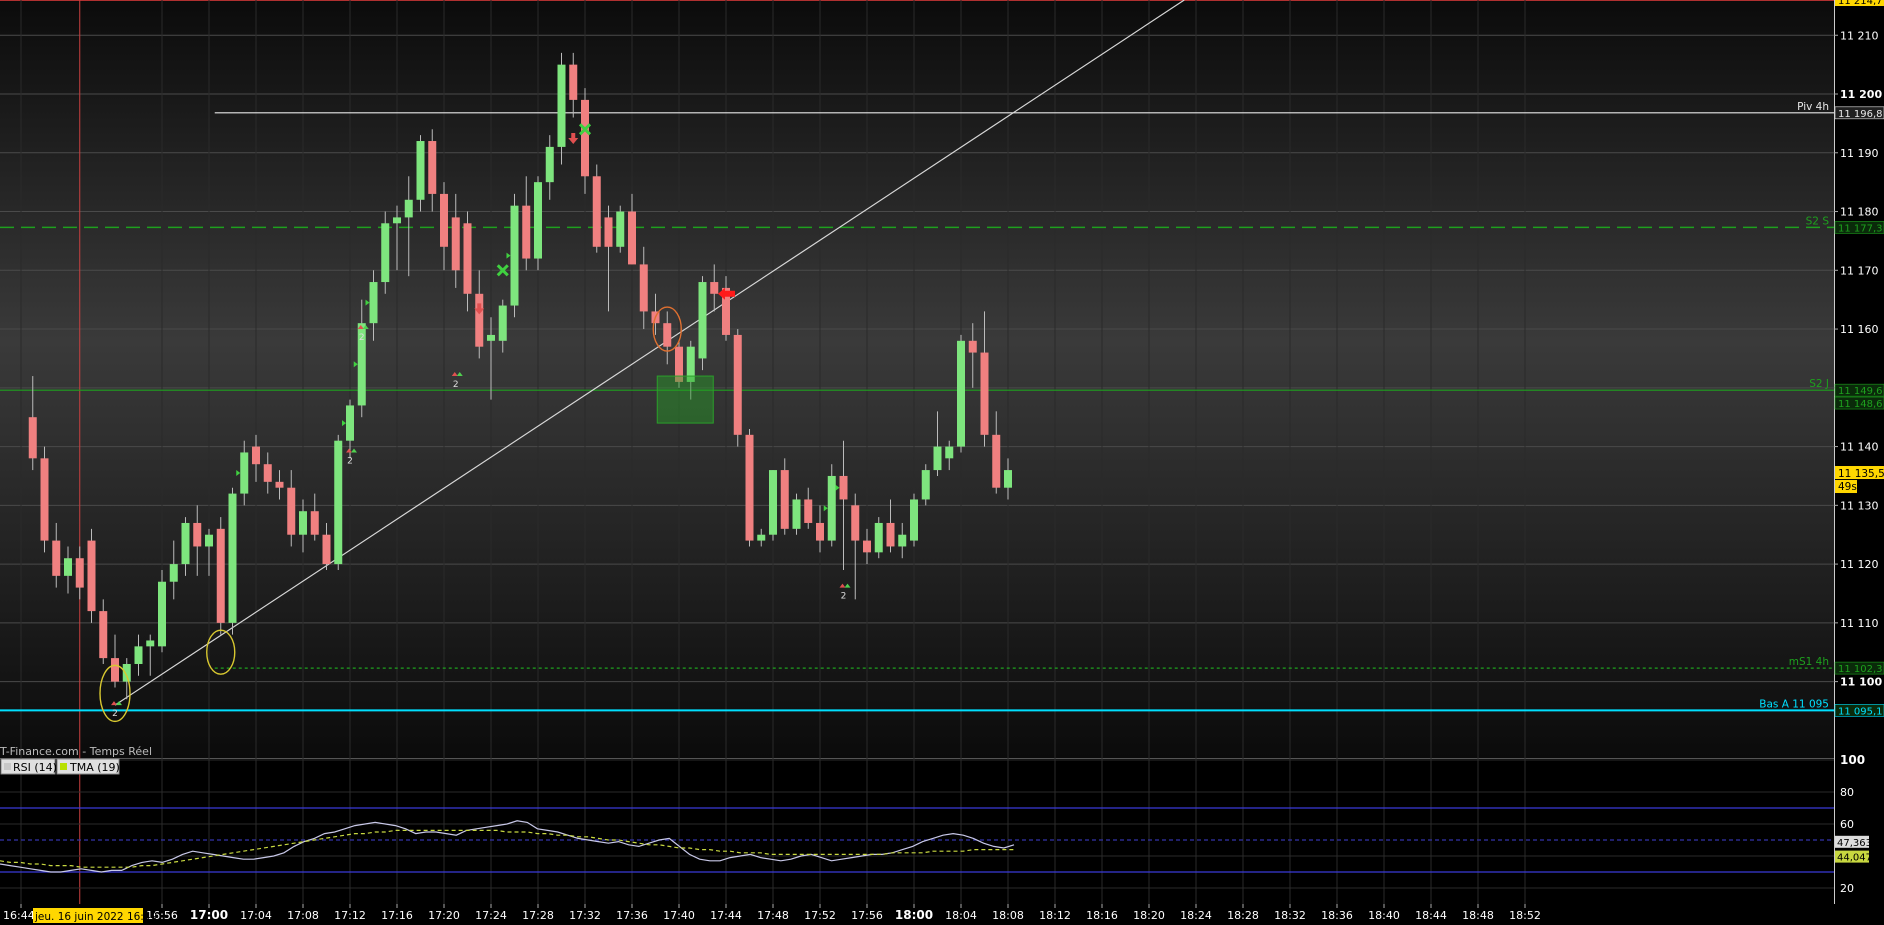 This screenshot has width=1884, height=925. What do you see at coordinates (685, 399) in the screenshot?
I see `support-zone-box` at bounding box center [685, 399].